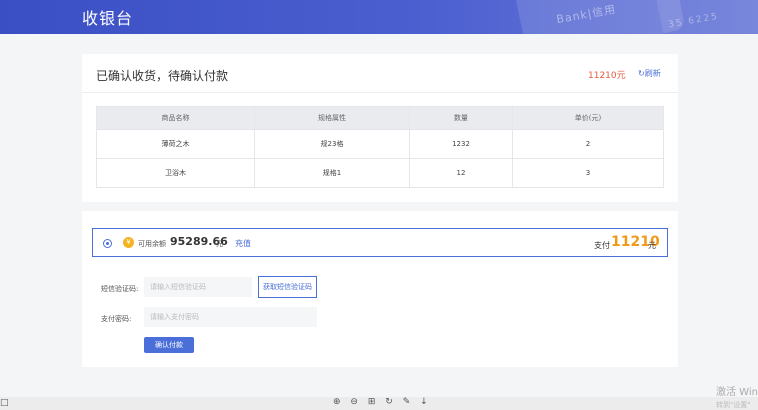  Describe the element at coordinates (219, 244) in the screenshot. I see `balance-unit: 元` at that location.